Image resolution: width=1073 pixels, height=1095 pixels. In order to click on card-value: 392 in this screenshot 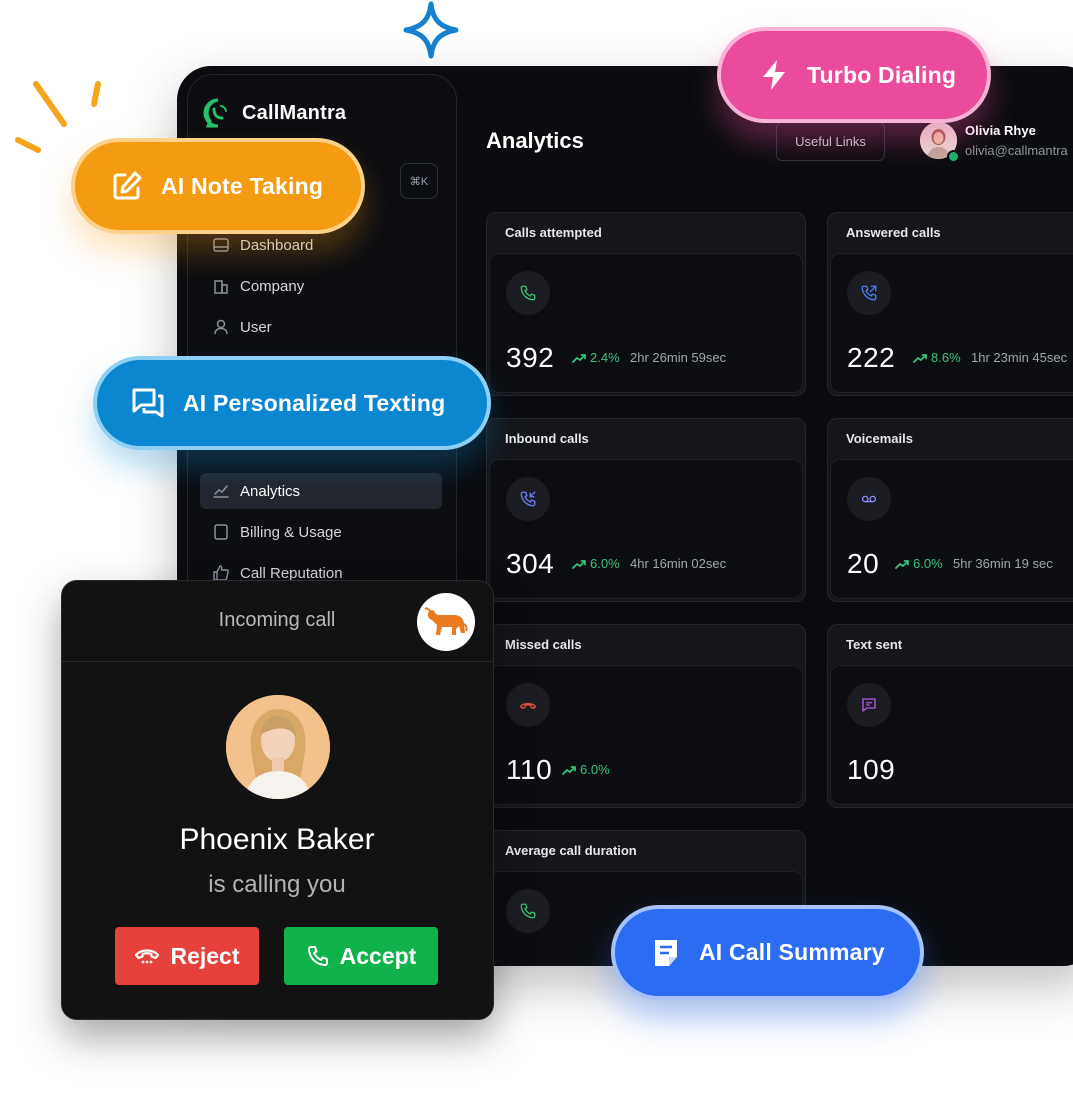, I will do `click(530, 357)`.